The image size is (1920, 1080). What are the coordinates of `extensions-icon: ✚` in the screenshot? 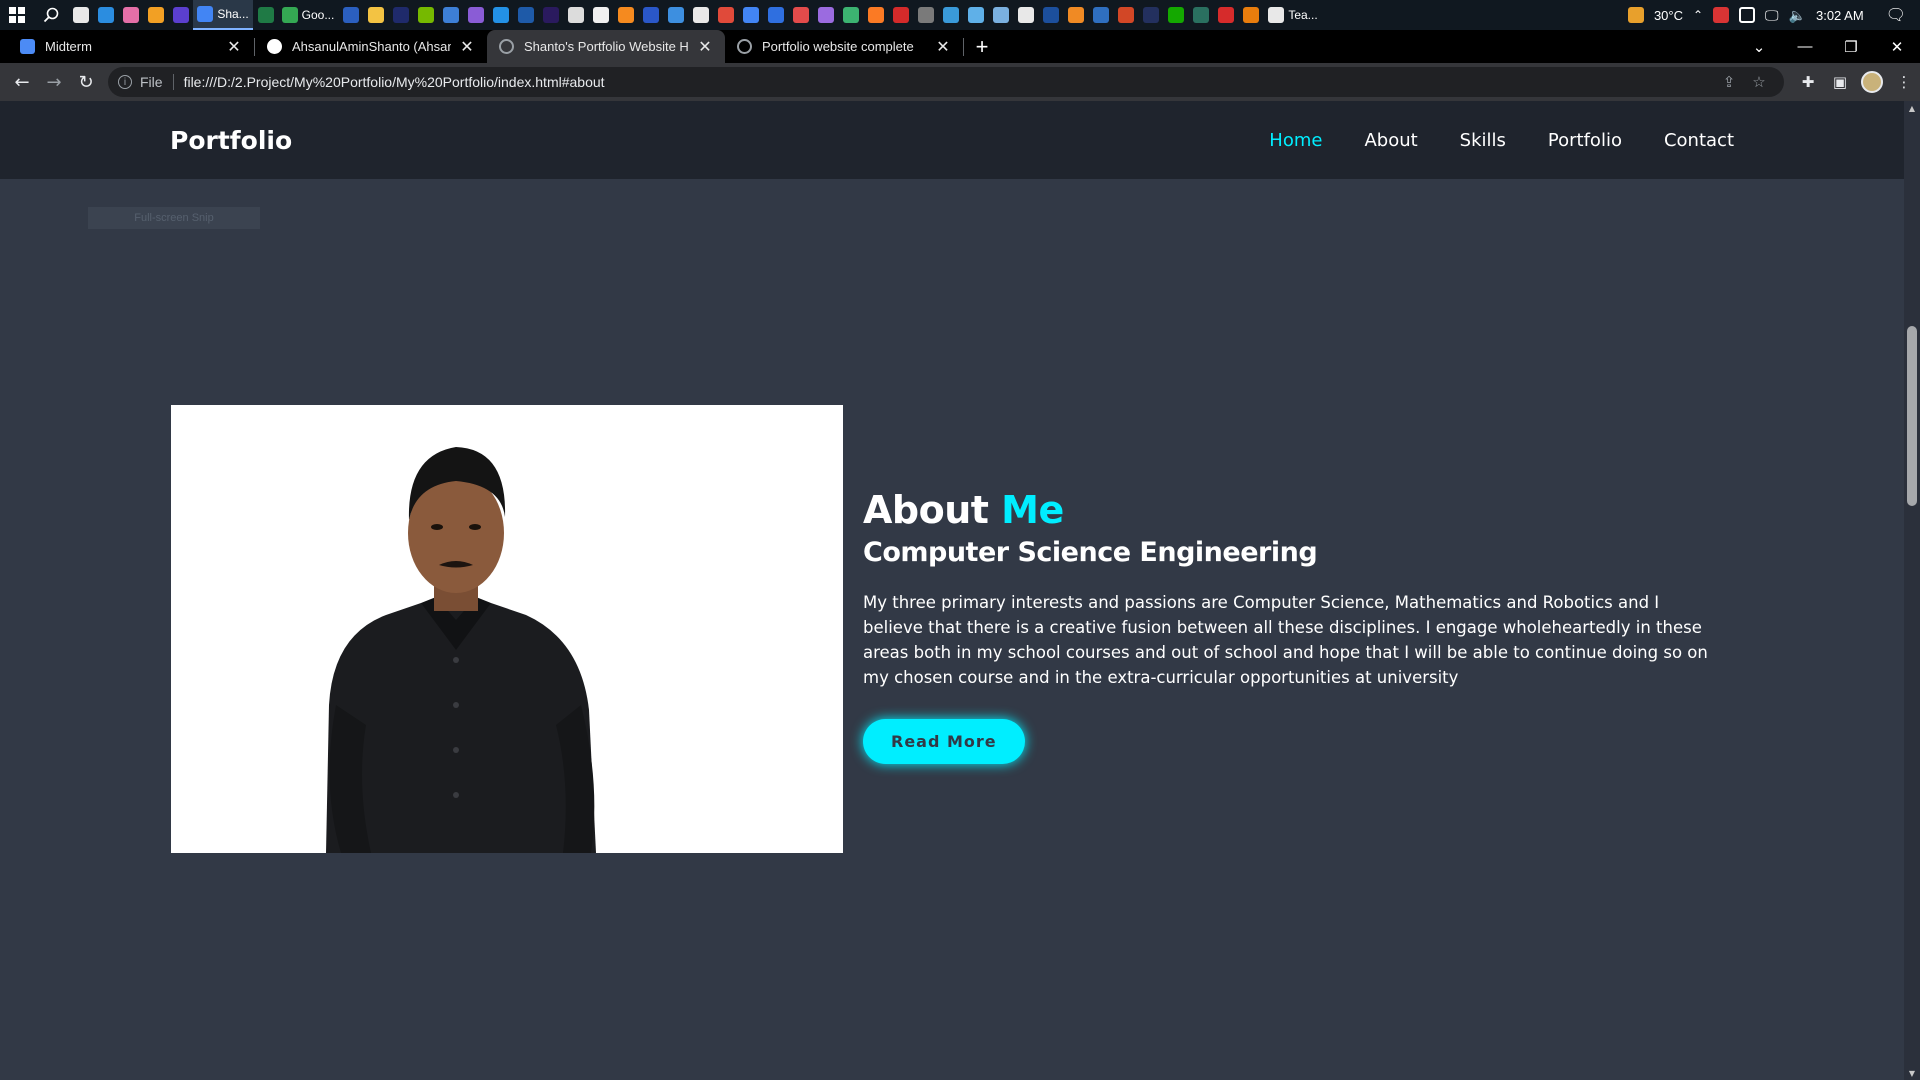 It's located at (1808, 82).